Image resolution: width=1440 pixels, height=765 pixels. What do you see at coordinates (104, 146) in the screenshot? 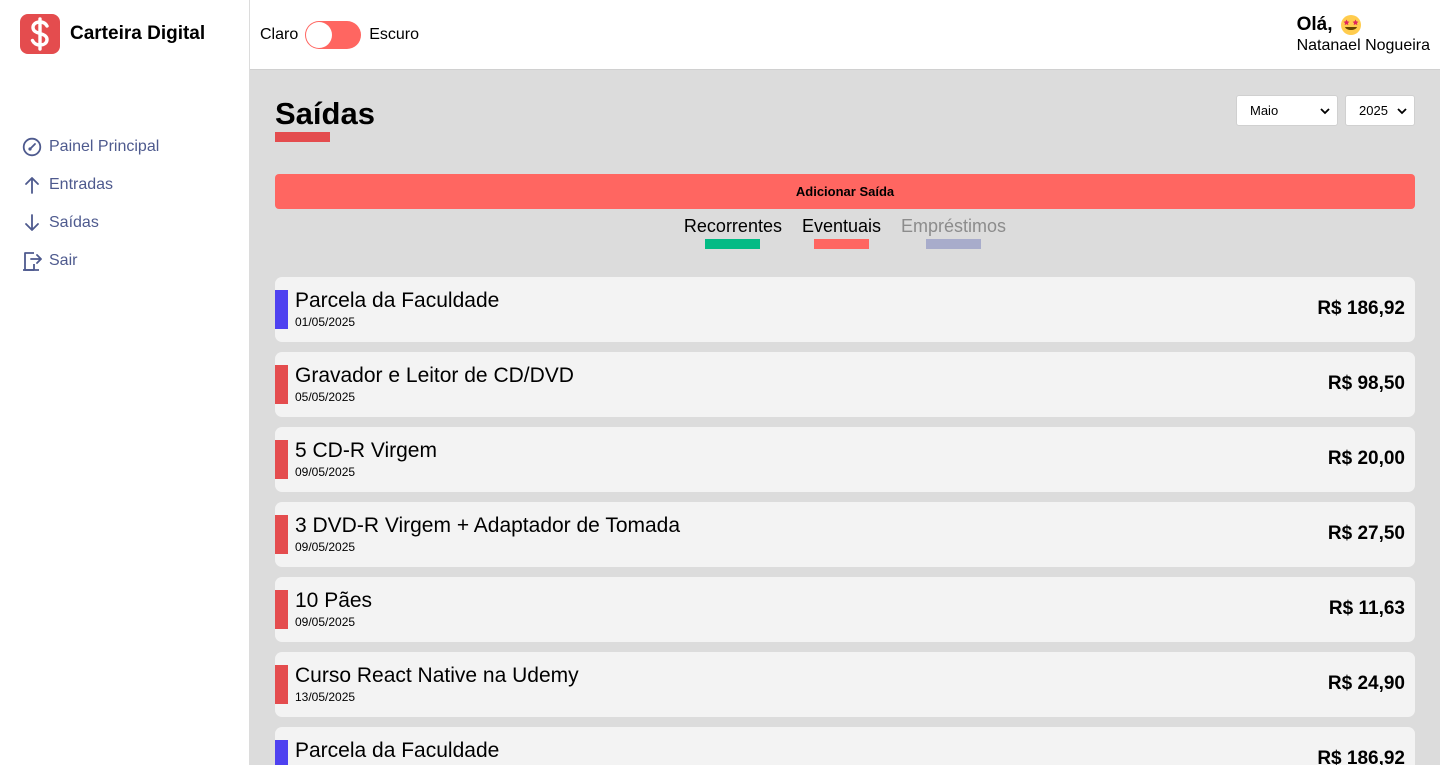
I see `sidebar-item-label: Painel Principal` at bounding box center [104, 146].